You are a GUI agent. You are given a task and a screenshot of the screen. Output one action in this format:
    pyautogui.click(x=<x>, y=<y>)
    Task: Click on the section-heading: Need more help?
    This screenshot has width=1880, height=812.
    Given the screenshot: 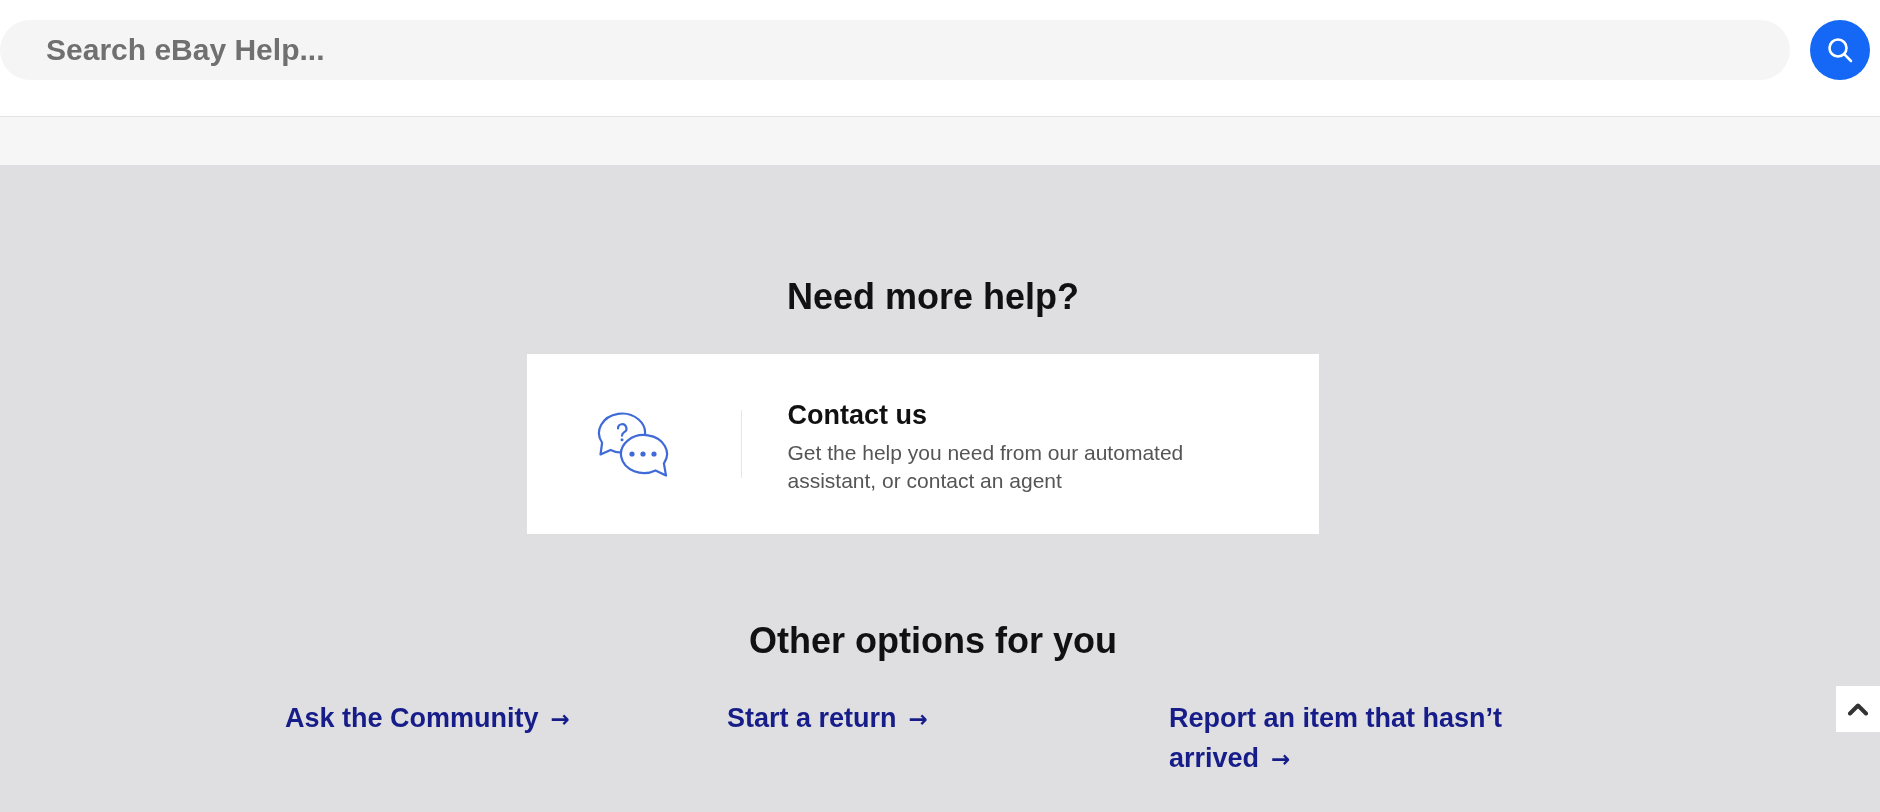 What is the action you would take?
    pyautogui.click(x=933, y=297)
    